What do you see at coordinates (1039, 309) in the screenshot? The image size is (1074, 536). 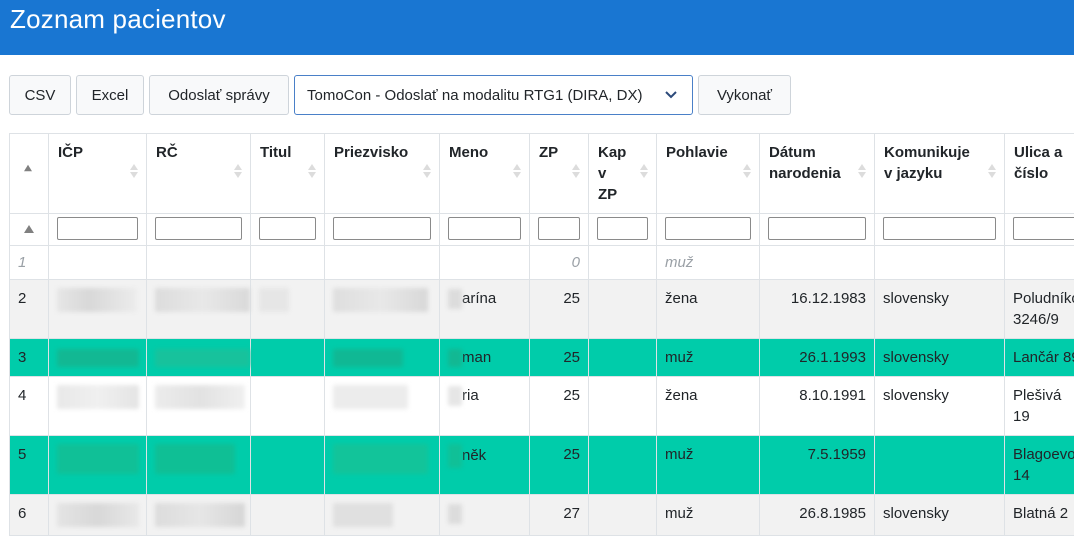 I see `cell-ulica: Poludníko 3246/9` at bounding box center [1039, 309].